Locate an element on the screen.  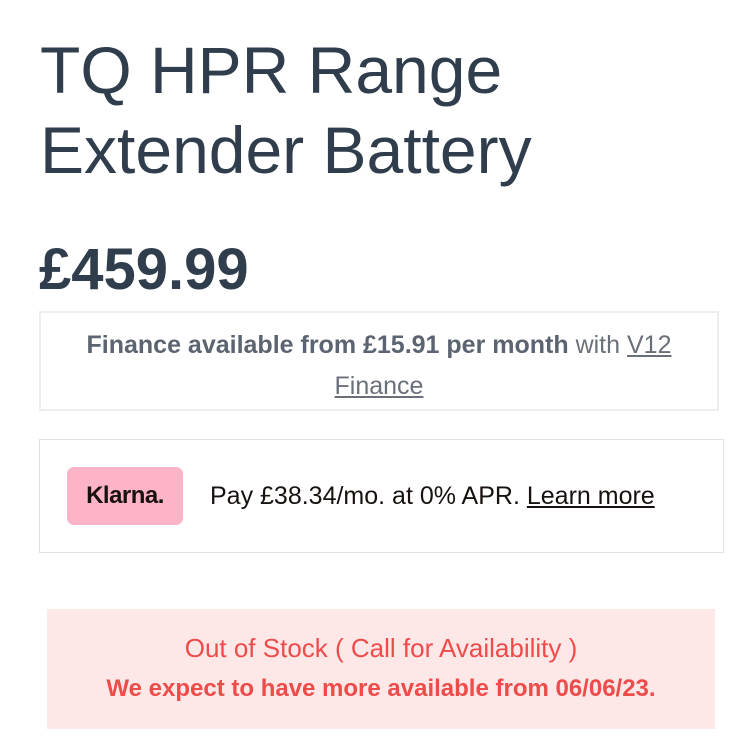
finance-with-text: with is located at coordinates (598, 345).